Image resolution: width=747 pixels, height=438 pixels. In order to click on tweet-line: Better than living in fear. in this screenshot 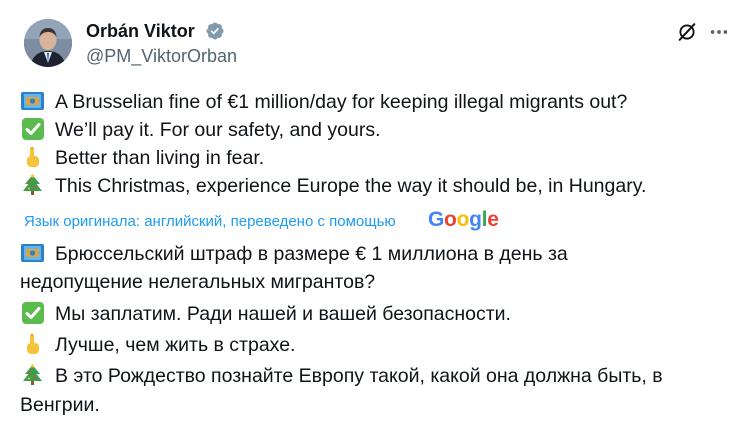, I will do `click(142, 158)`.